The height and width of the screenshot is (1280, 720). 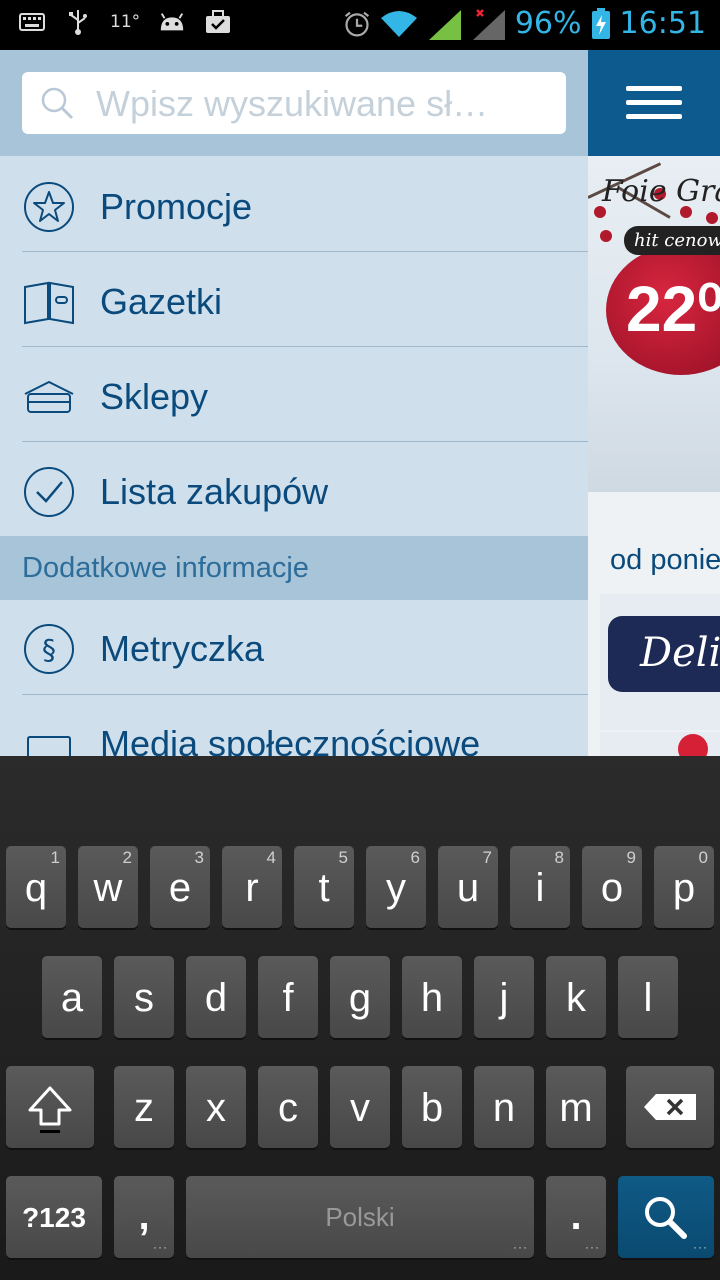 I want to click on section-title: Dodatkowe informacje, so click(x=165, y=568).